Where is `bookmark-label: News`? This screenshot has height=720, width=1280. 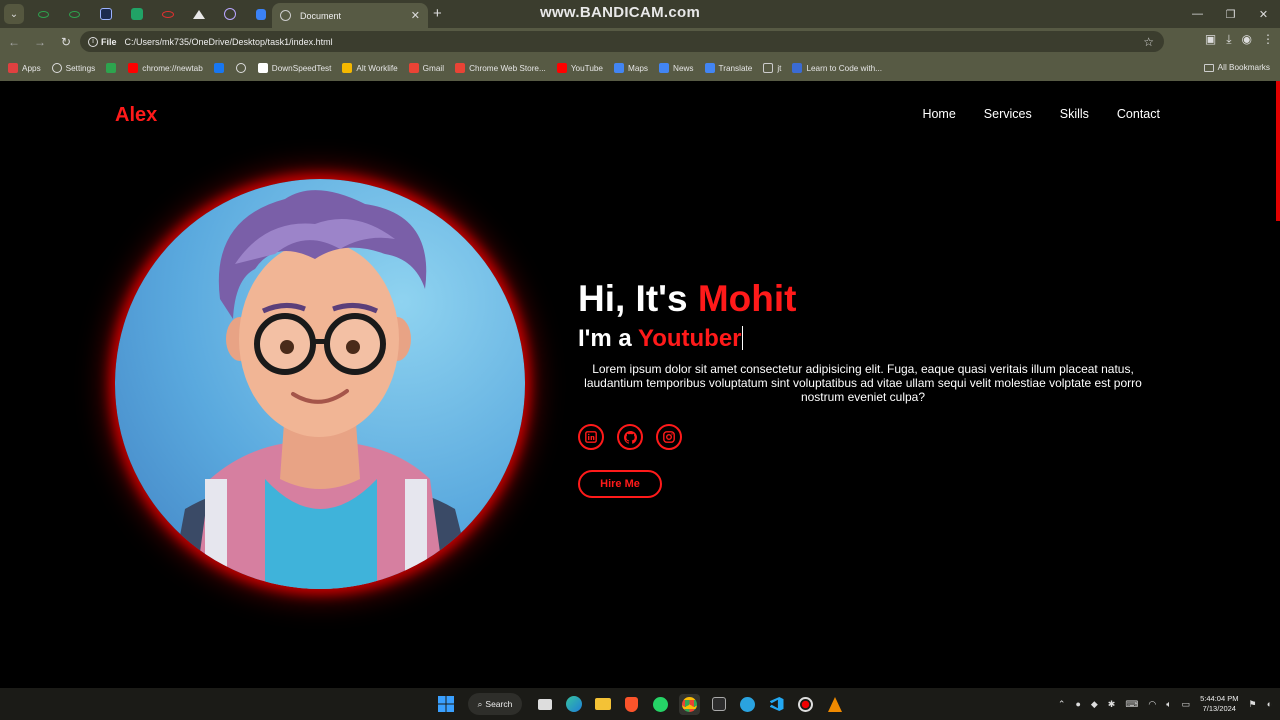
bookmark-label: News is located at coordinates (683, 68).